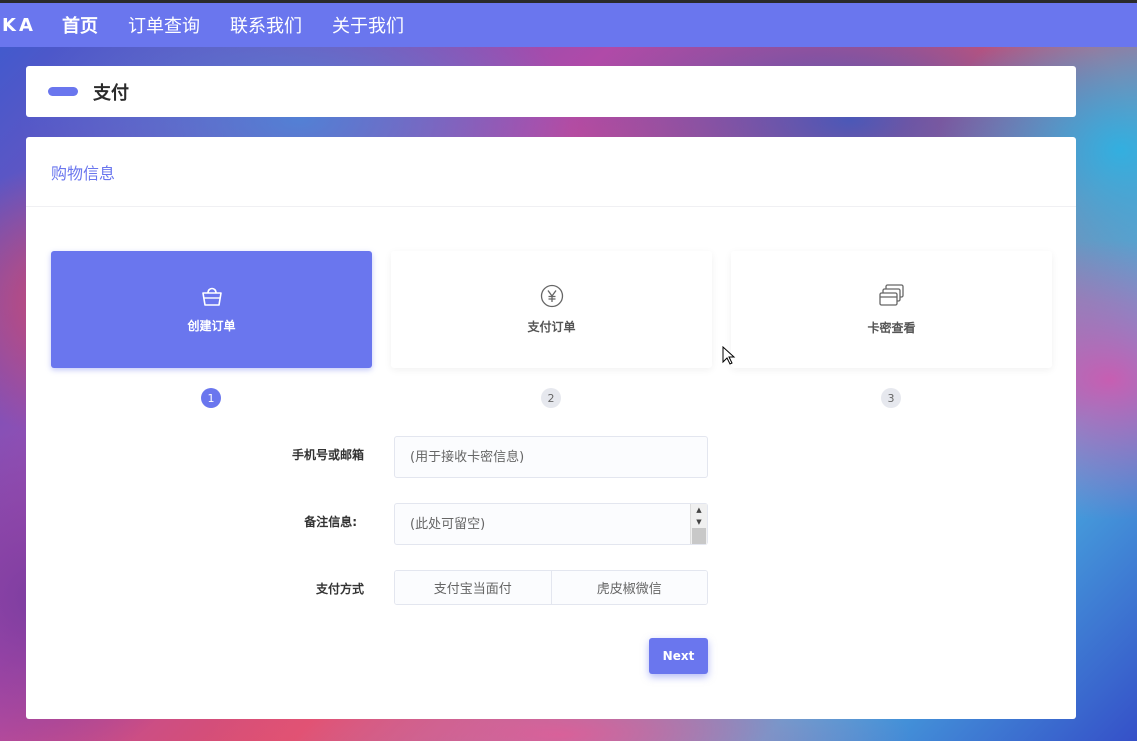 Image resolution: width=1137 pixels, height=741 pixels. I want to click on nav-item-about: 关于我们, so click(368, 25).